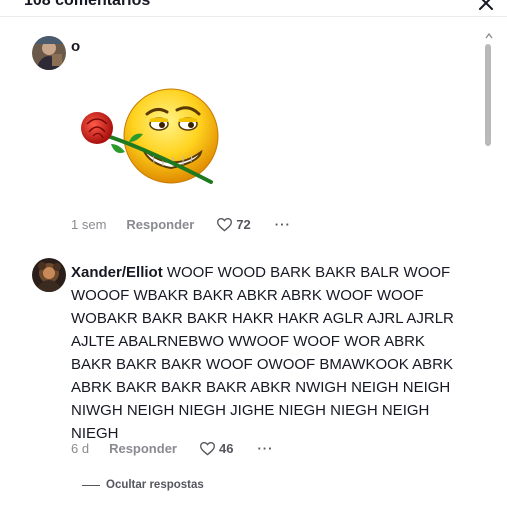 This screenshot has height=507, width=507. I want to click on like-count: 46, so click(226, 448).